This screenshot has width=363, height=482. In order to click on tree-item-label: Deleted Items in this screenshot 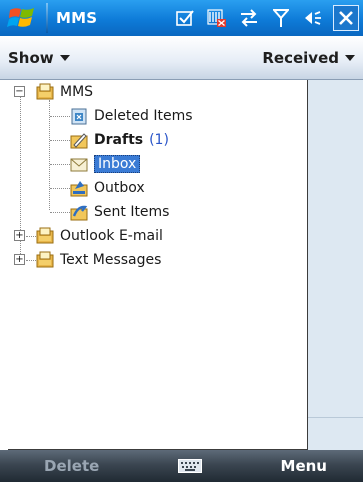, I will do `click(143, 116)`.